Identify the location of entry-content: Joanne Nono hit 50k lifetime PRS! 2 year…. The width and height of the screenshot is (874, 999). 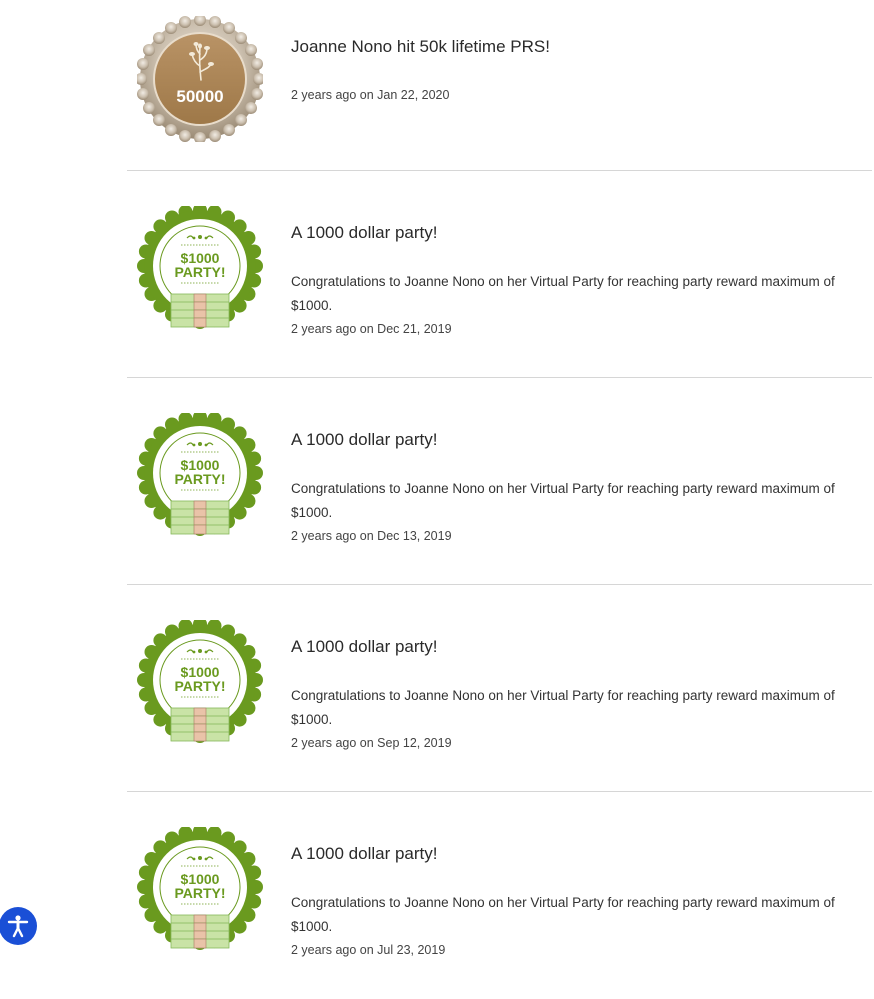
(581, 70).